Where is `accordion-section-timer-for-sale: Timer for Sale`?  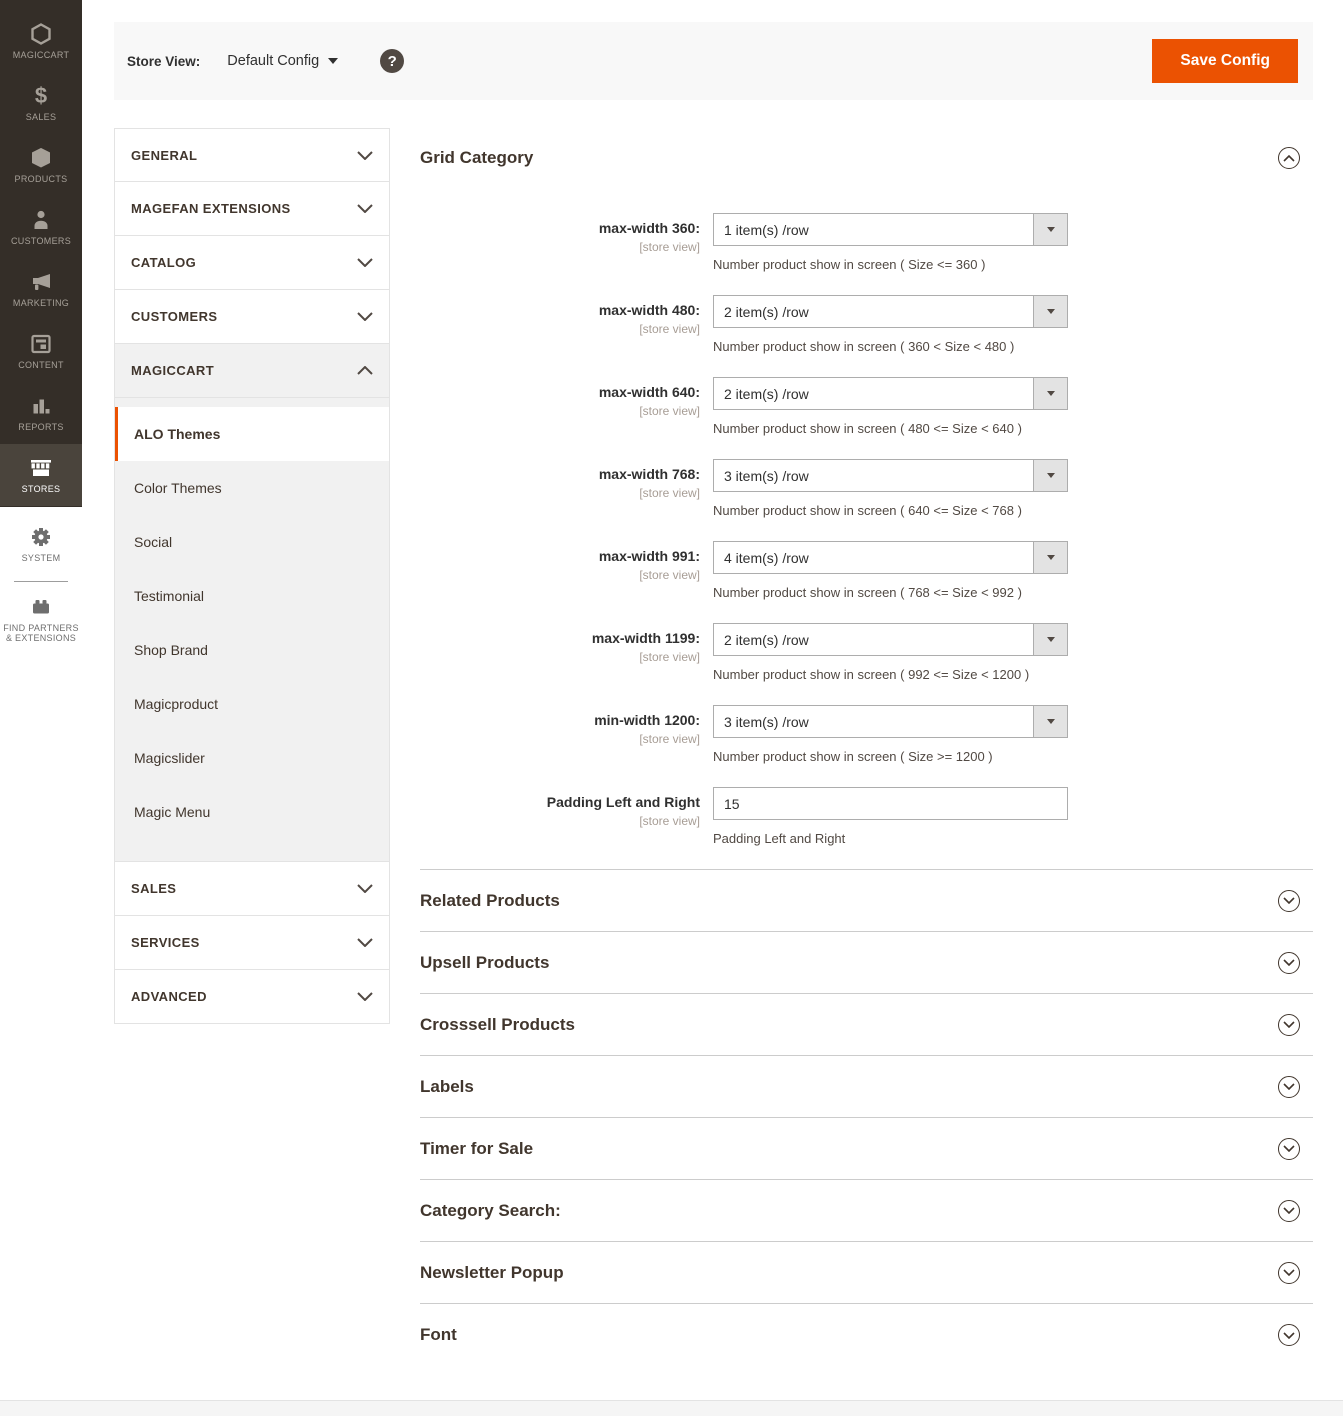 accordion-section-timer-for-sale: Timer for Sale is located at coordinates (866, 1149).